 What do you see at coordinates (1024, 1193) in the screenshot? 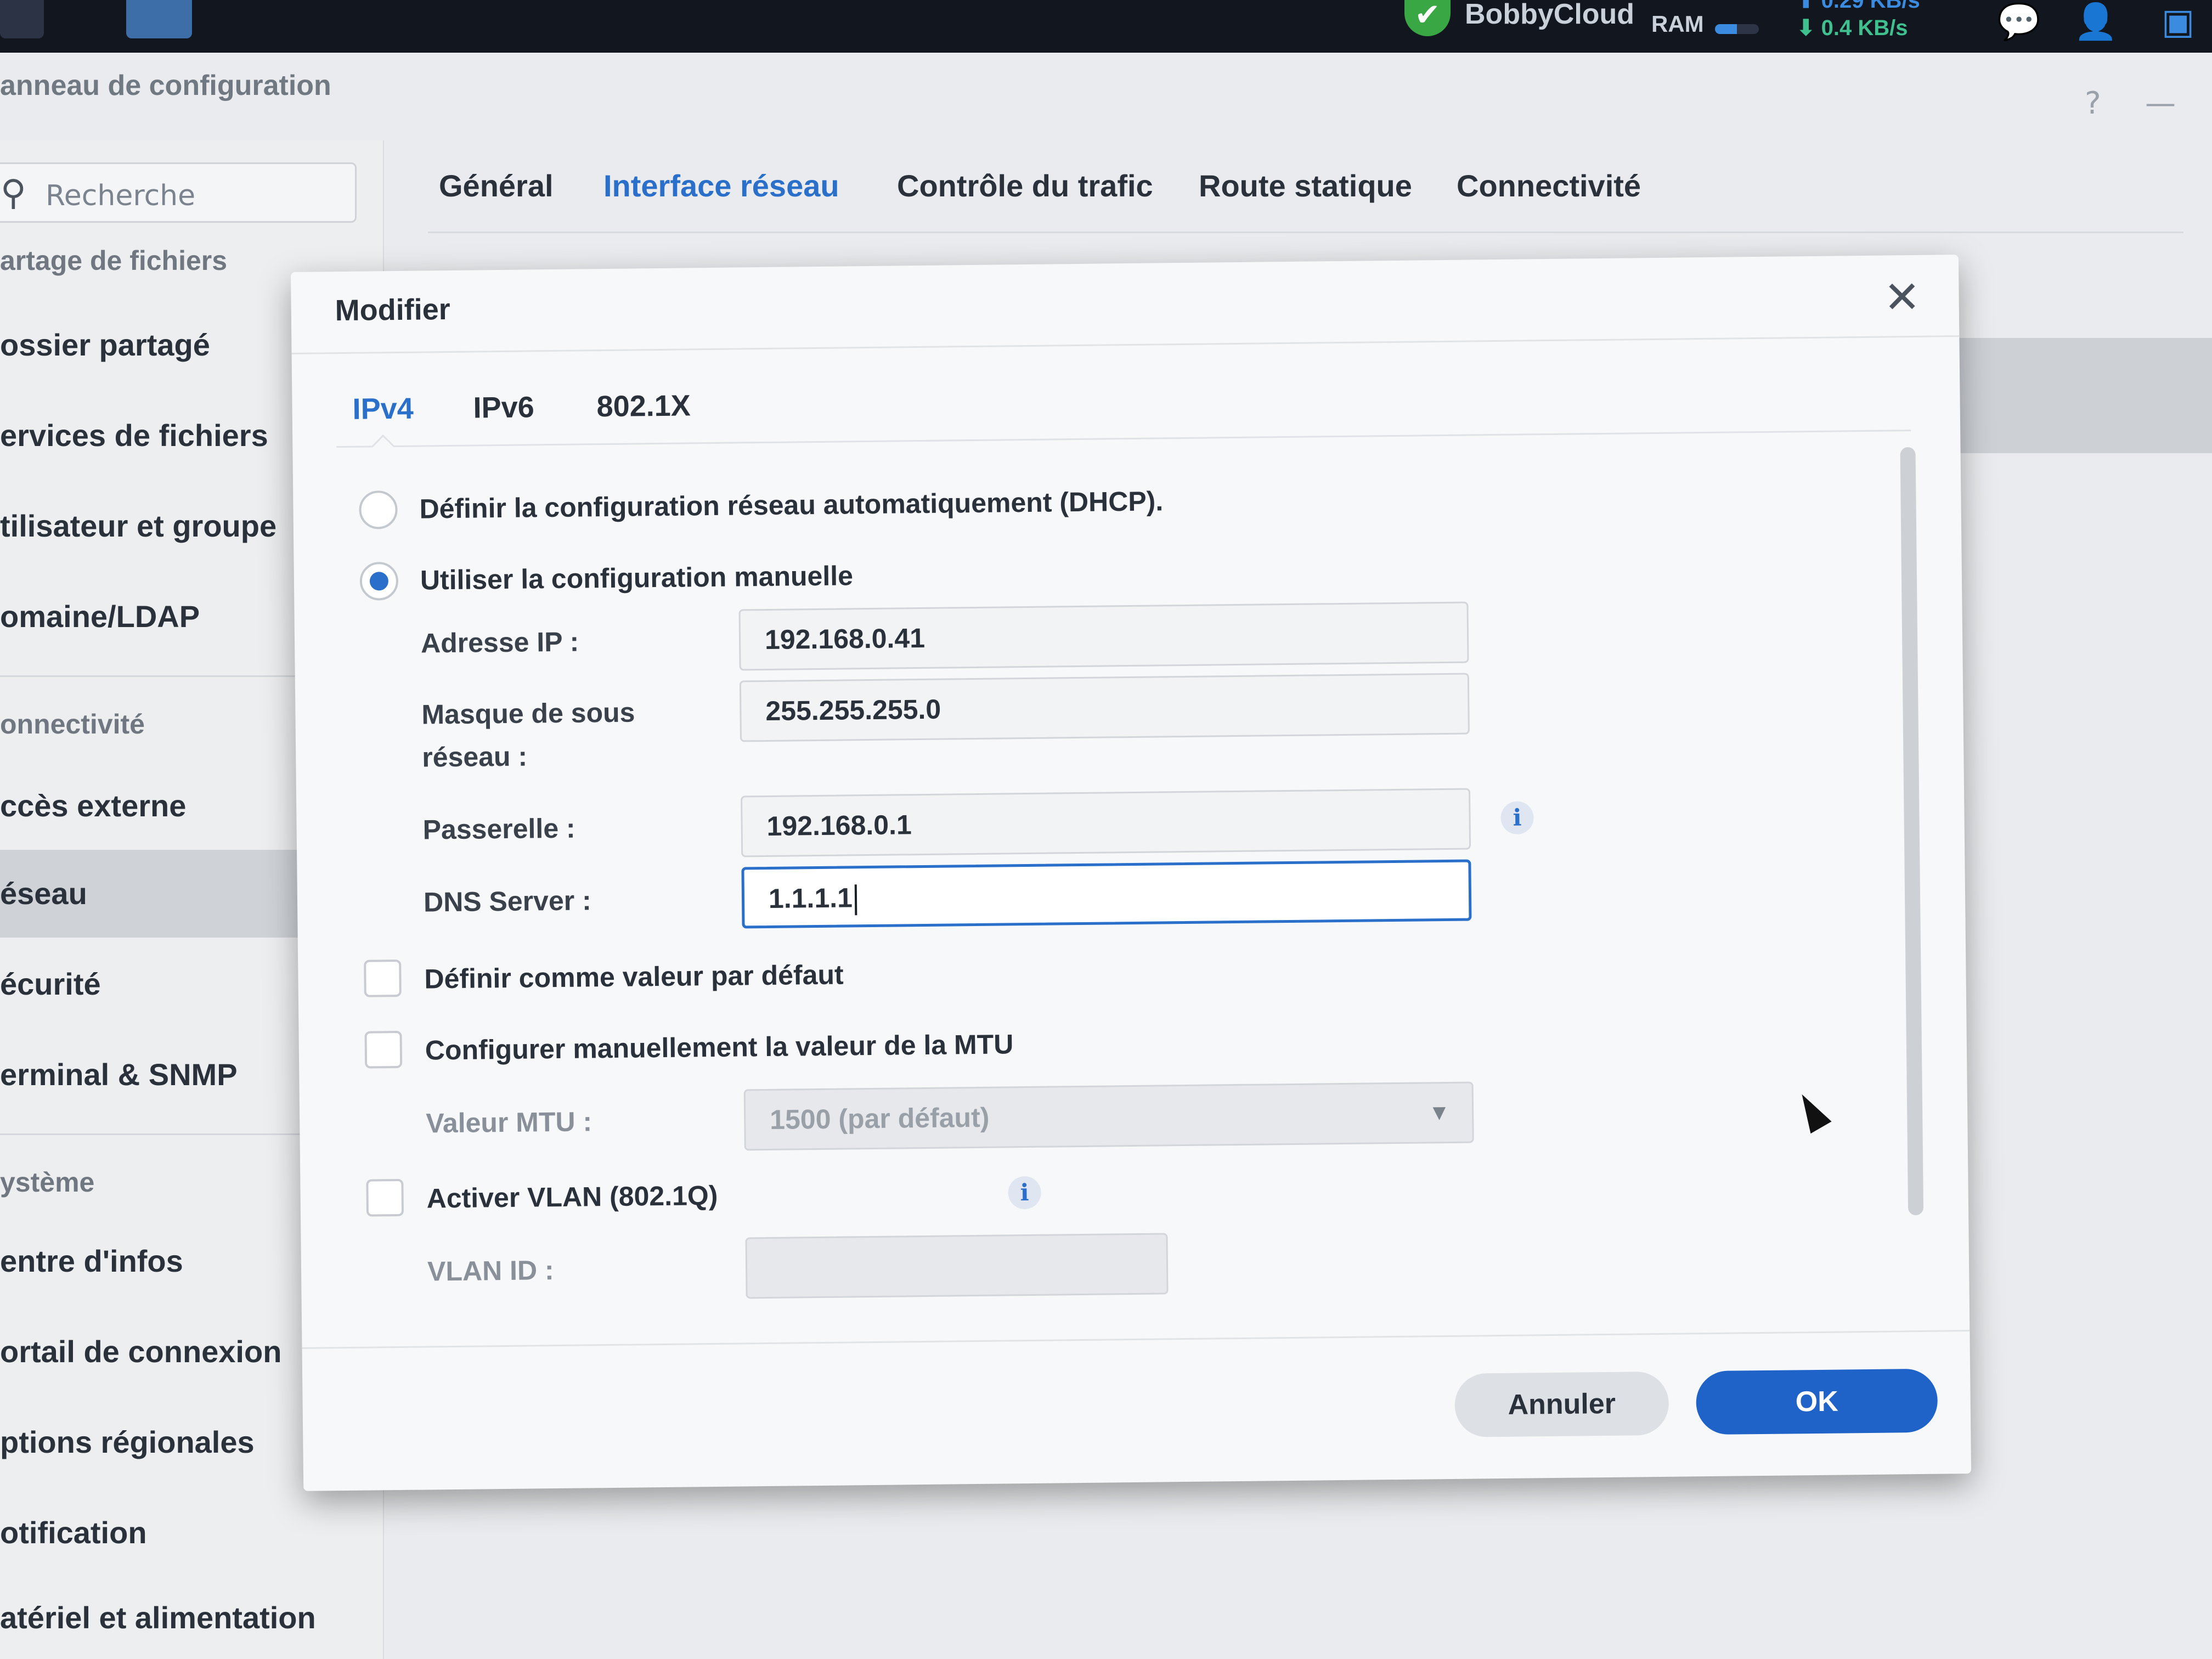
I see `vlan-info-icon: i` at bounding box center [1024, 1193].